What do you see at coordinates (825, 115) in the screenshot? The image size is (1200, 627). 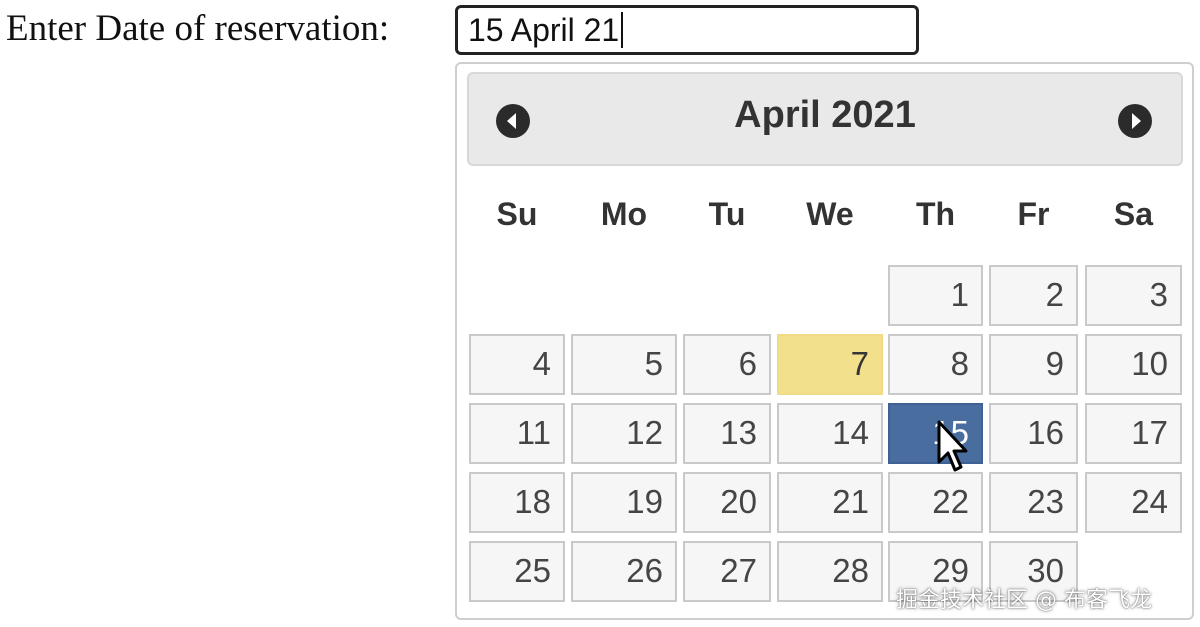 I see `month-title: April 2021` at bounding box center [825, 115].